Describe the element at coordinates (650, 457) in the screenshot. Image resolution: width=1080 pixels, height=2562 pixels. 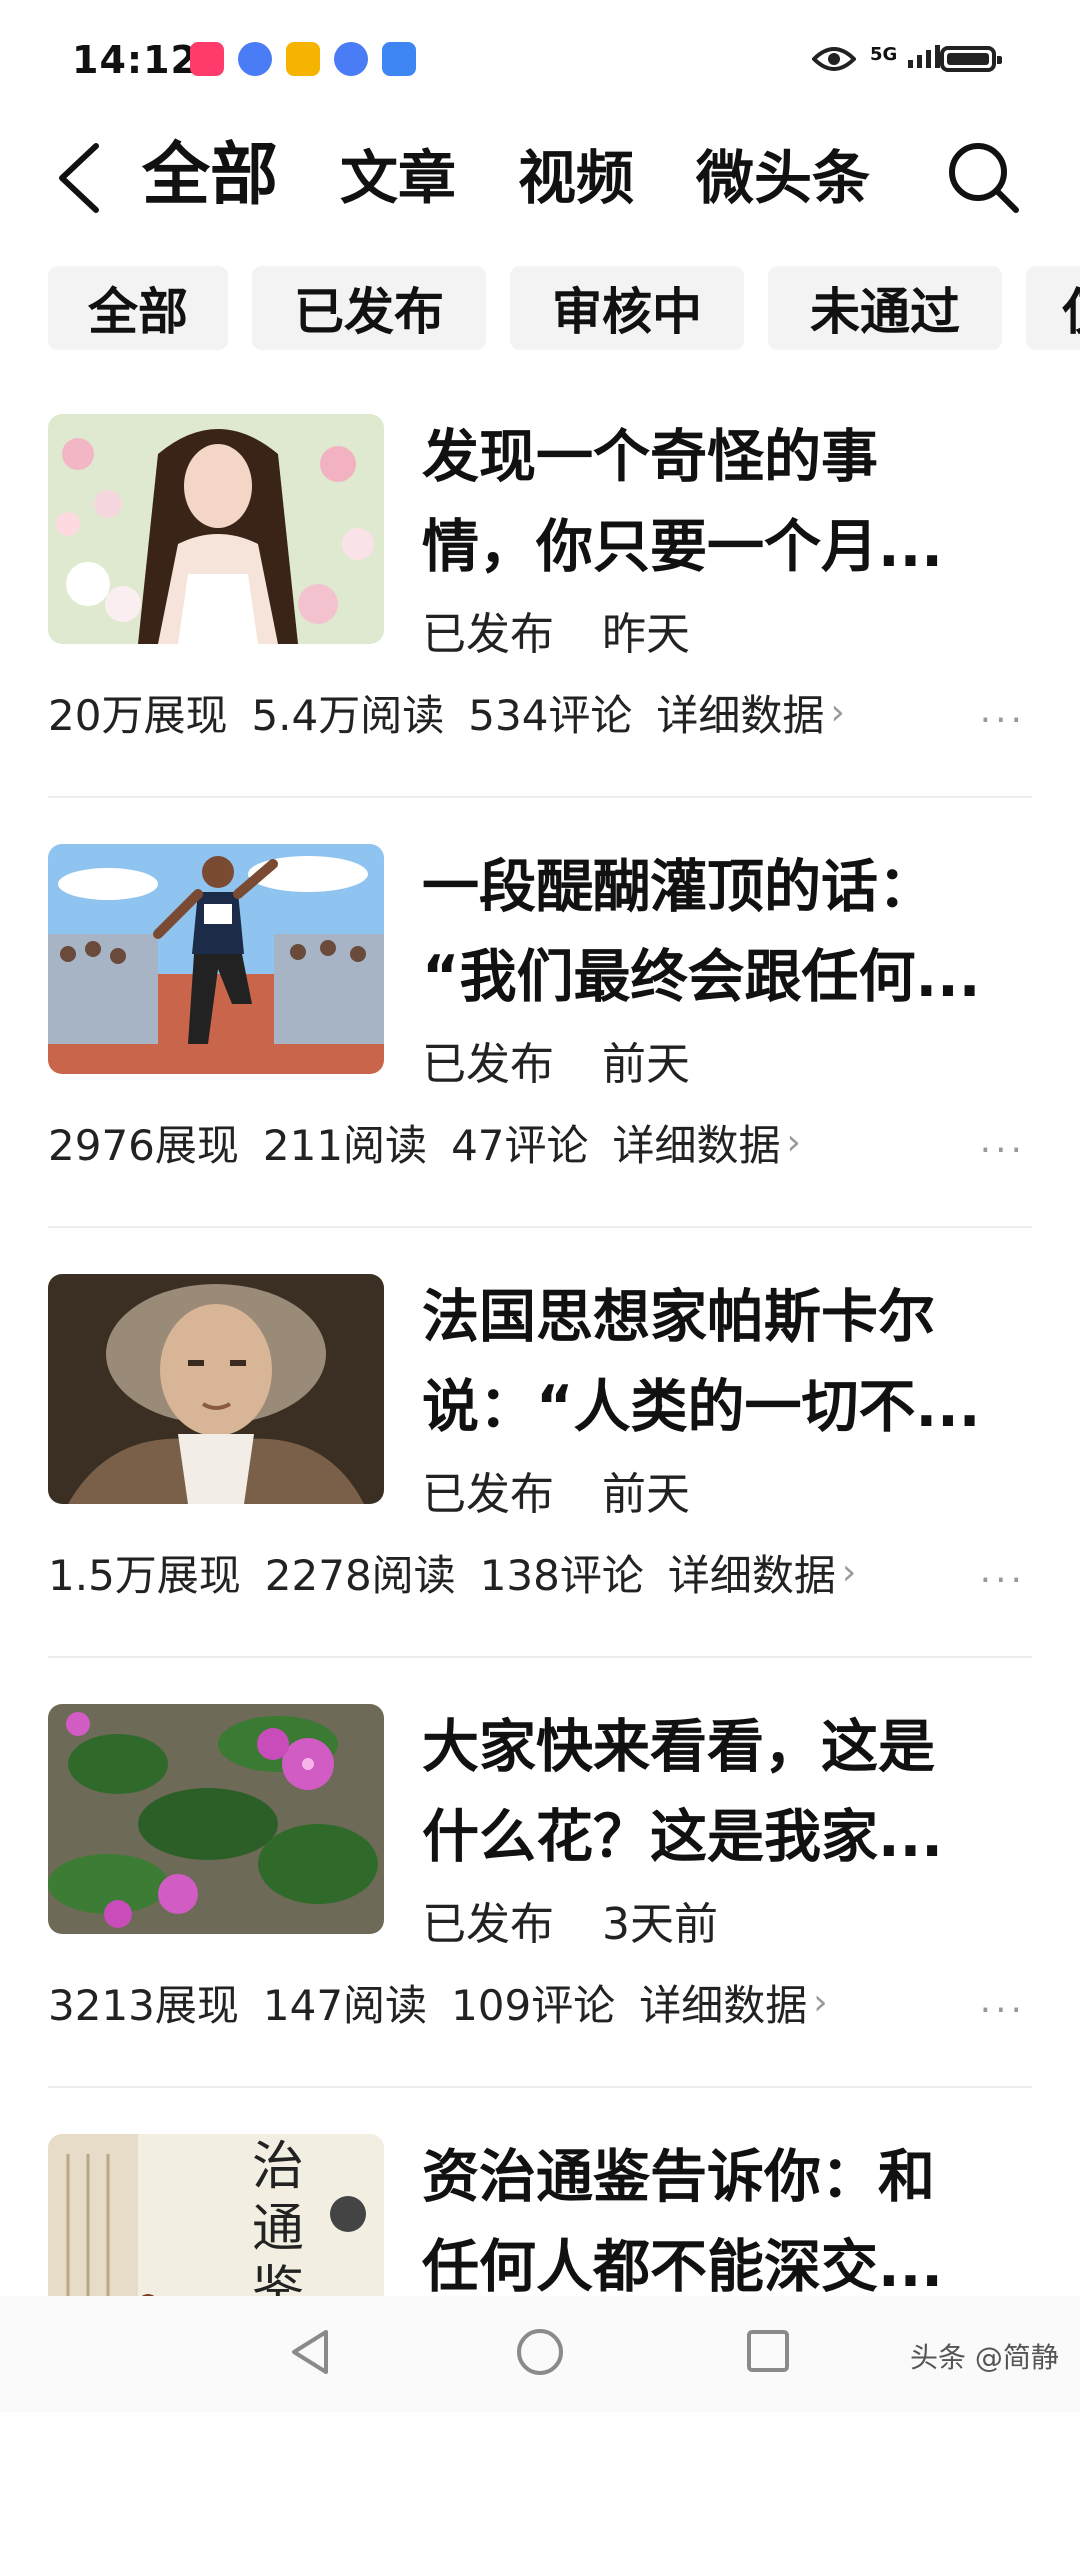
I see `title-line: 发现一个奇怪的事` at that location.